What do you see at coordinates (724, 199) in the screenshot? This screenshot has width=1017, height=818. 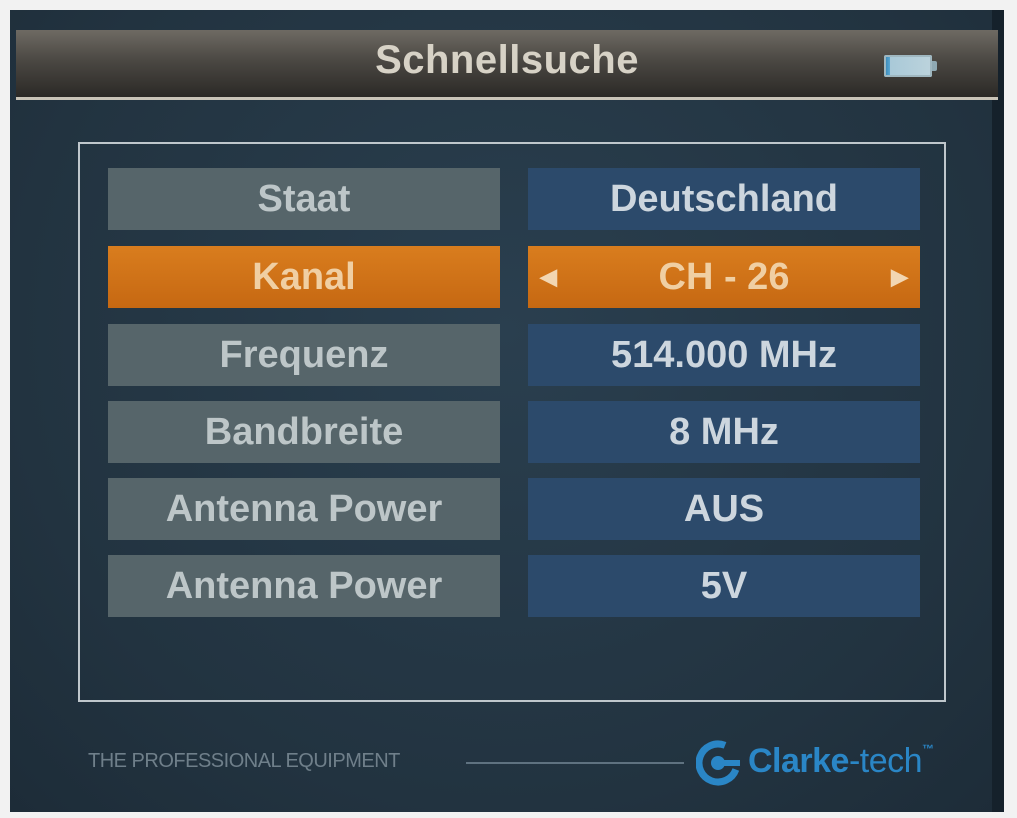 I see `setting-value: Deutschland` at bounding box center [724, 199].